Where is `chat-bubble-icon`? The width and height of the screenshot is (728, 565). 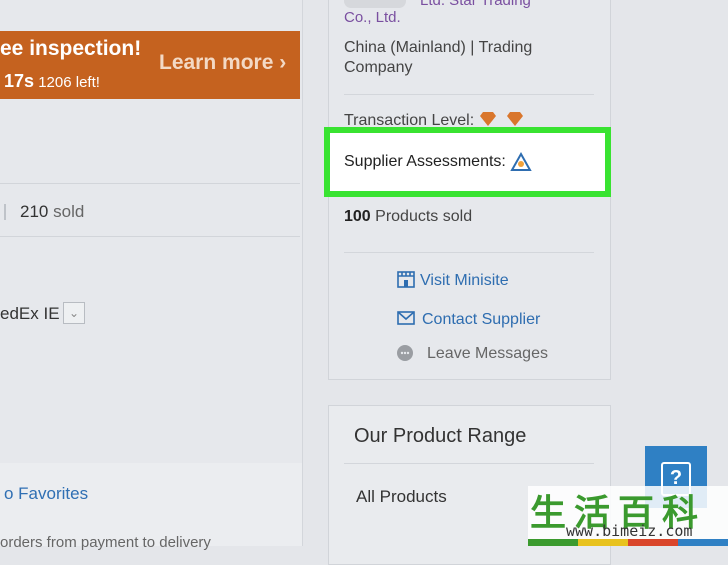 chat-bubble-icon is located at coordinates (405, 353).